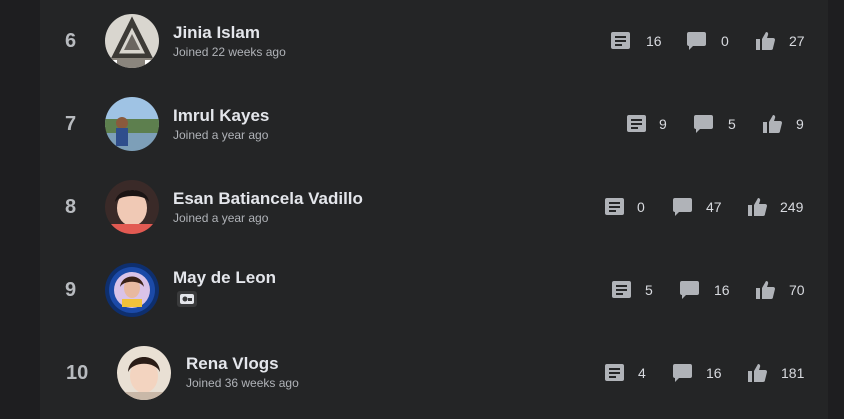 Image resolution: width=844 pixels, height=419 pixels. I want to click on reactions-count: 249, so click(792, 207).